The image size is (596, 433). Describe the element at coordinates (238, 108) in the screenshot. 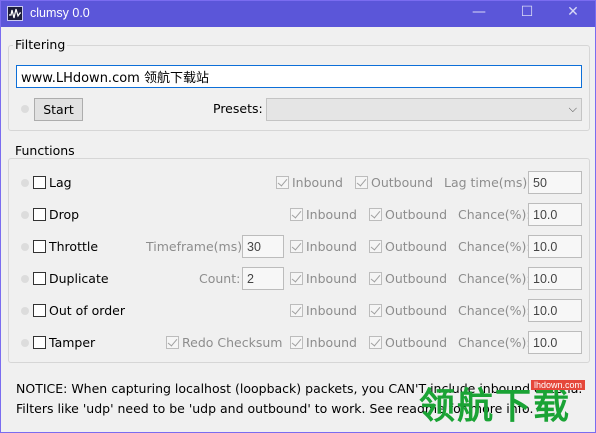

I see `presets-label: Presets:` at that location.